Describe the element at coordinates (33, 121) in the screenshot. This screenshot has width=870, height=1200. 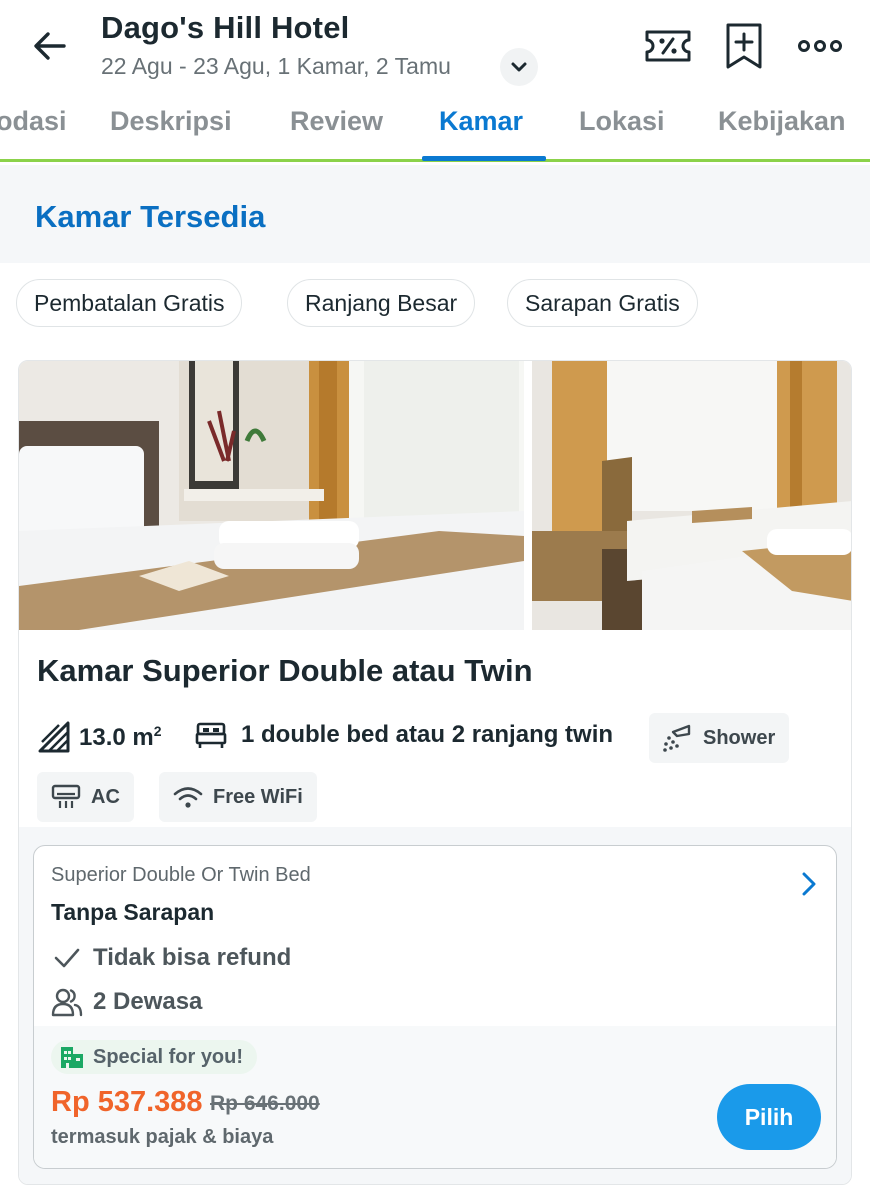
I see `tab-akomodasi: odasi` at that location.